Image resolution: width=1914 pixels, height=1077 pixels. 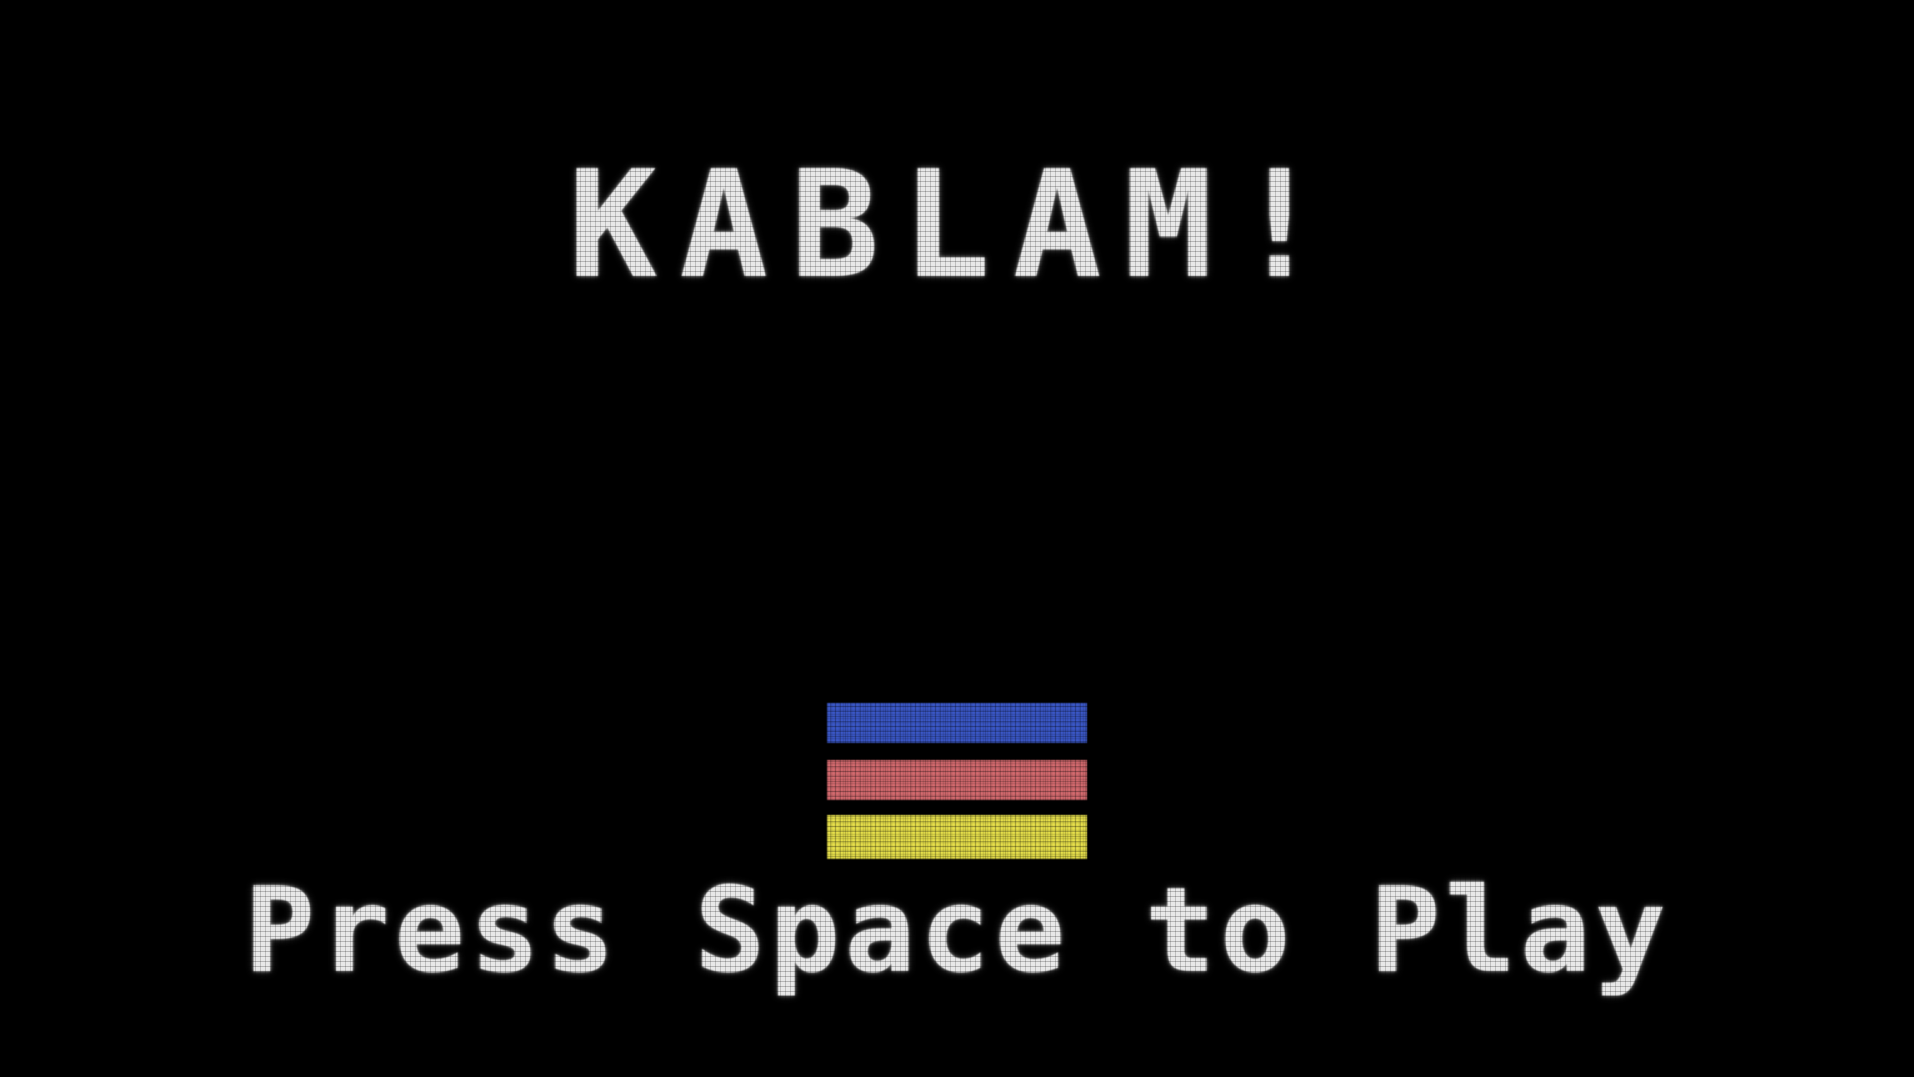 I want to click on brick-red, so click(x=957, y=780).